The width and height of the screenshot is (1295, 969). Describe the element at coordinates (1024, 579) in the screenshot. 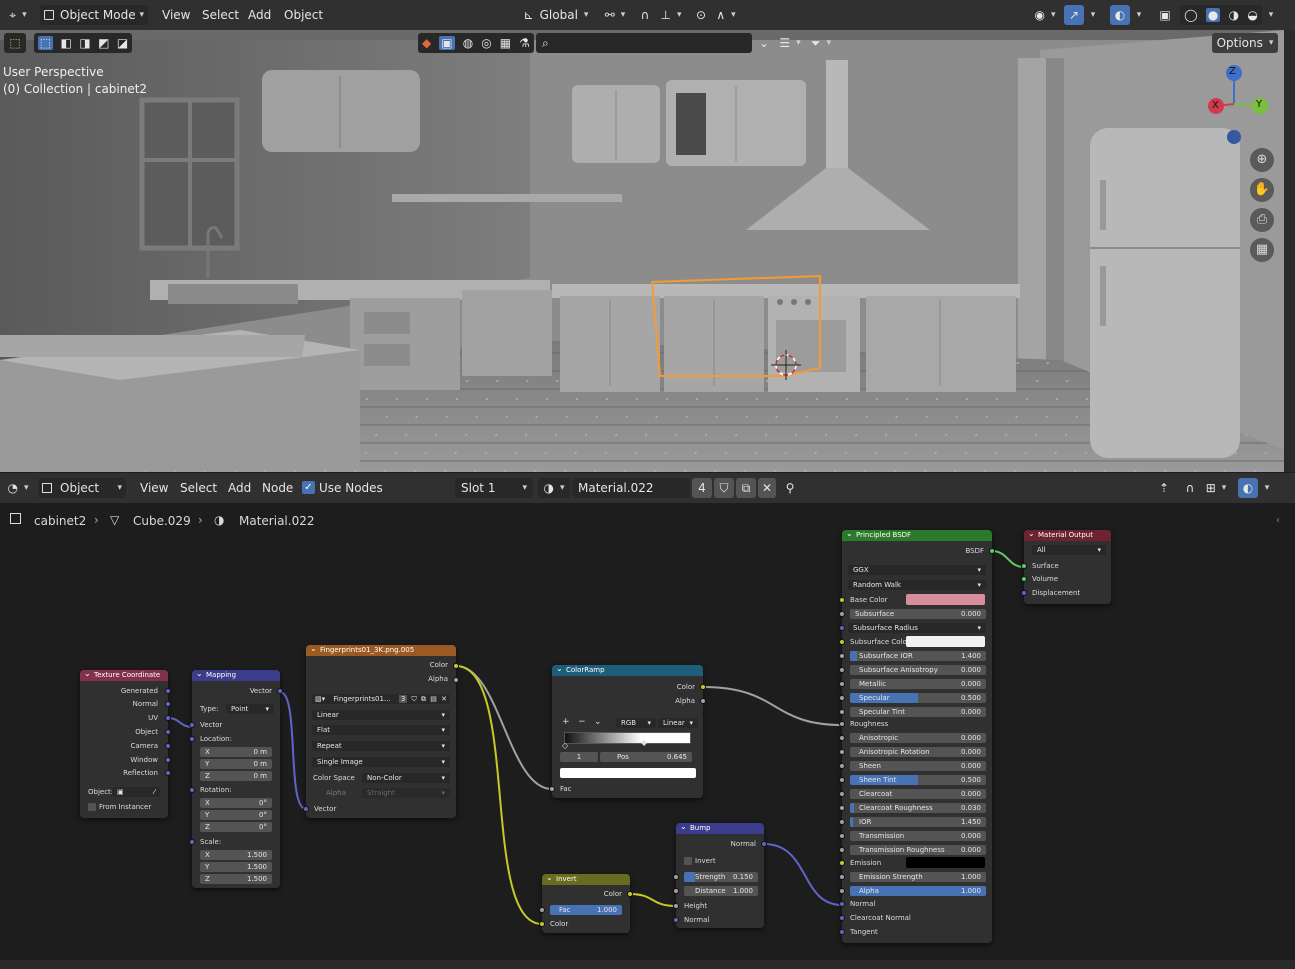

I see `socket-volume` at that location.